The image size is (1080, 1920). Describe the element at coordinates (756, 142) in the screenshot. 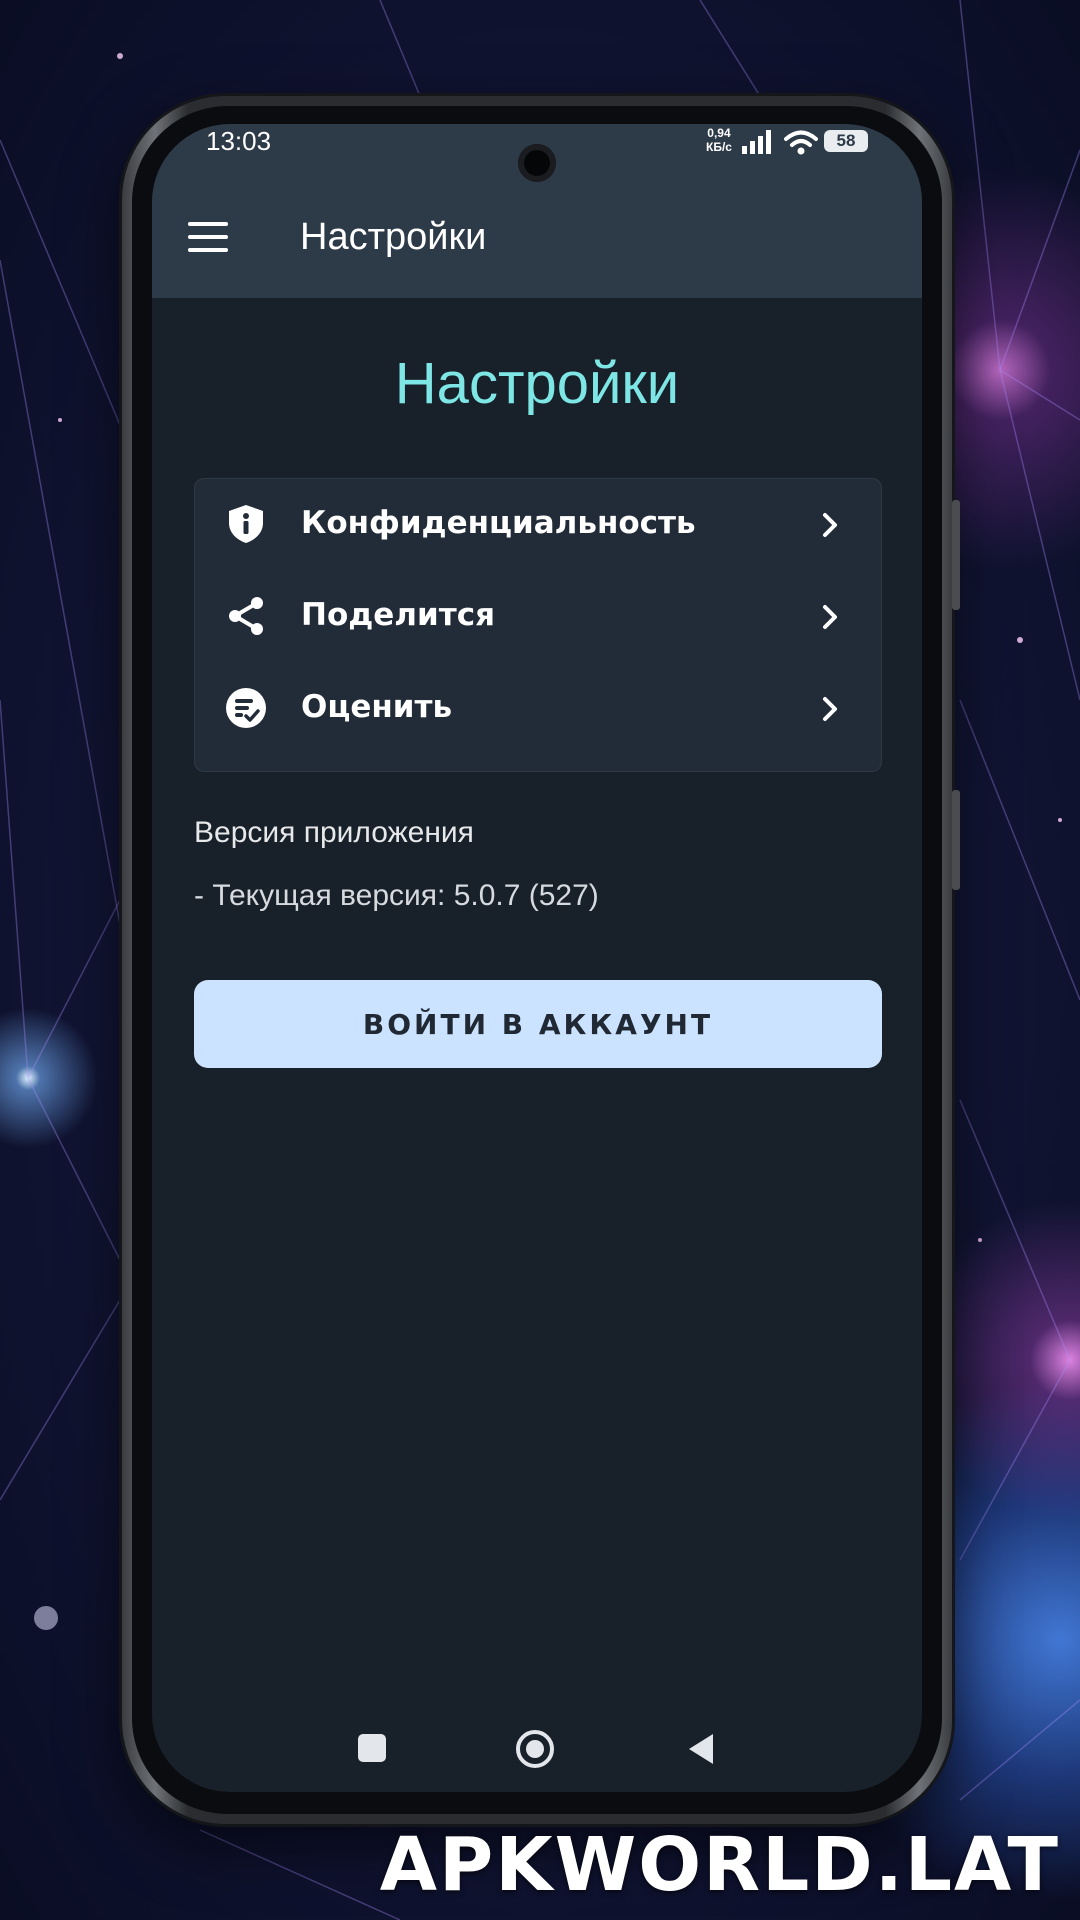

I see `signal-icon` at that location.